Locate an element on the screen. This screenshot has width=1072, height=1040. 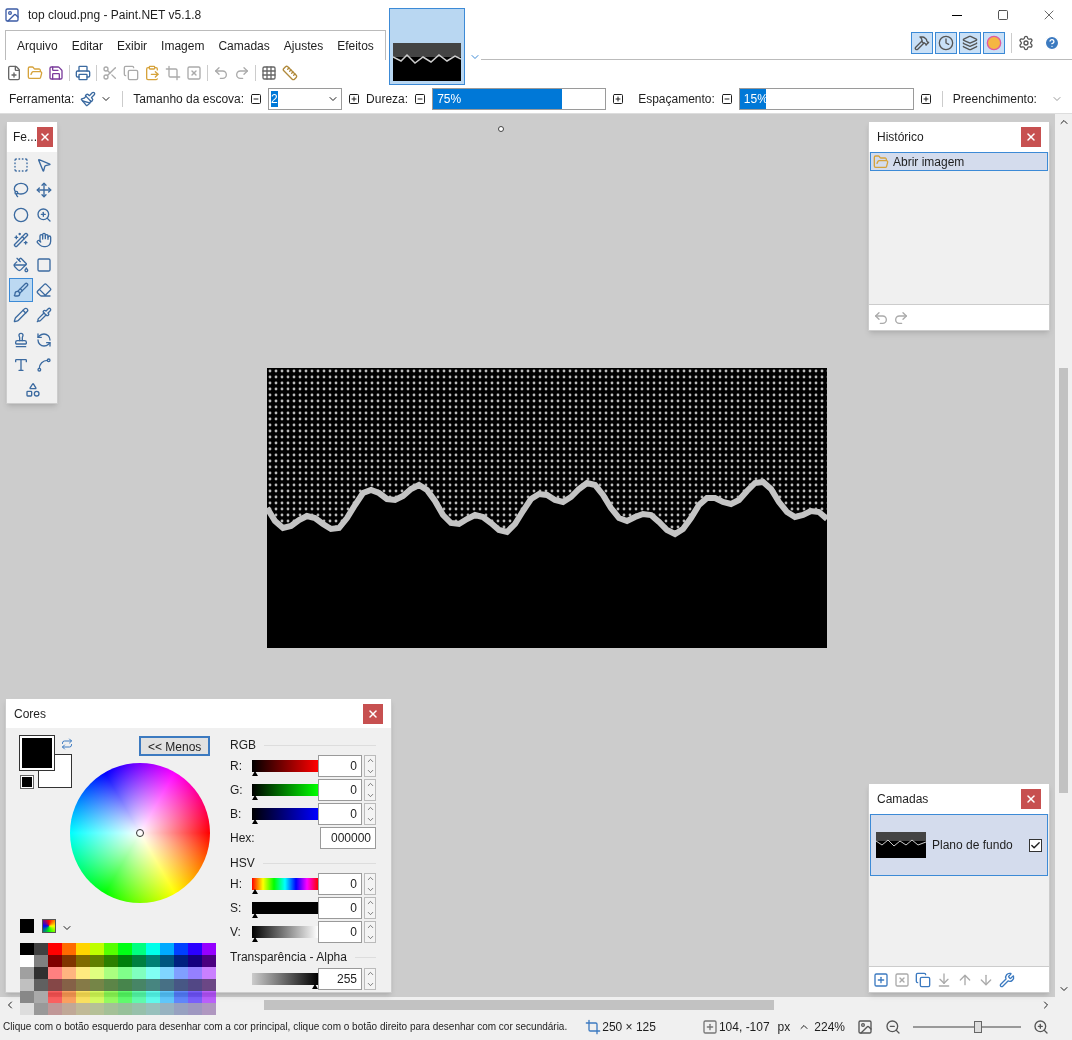
hex-label: Hex: is located at coordinates (242, 838).